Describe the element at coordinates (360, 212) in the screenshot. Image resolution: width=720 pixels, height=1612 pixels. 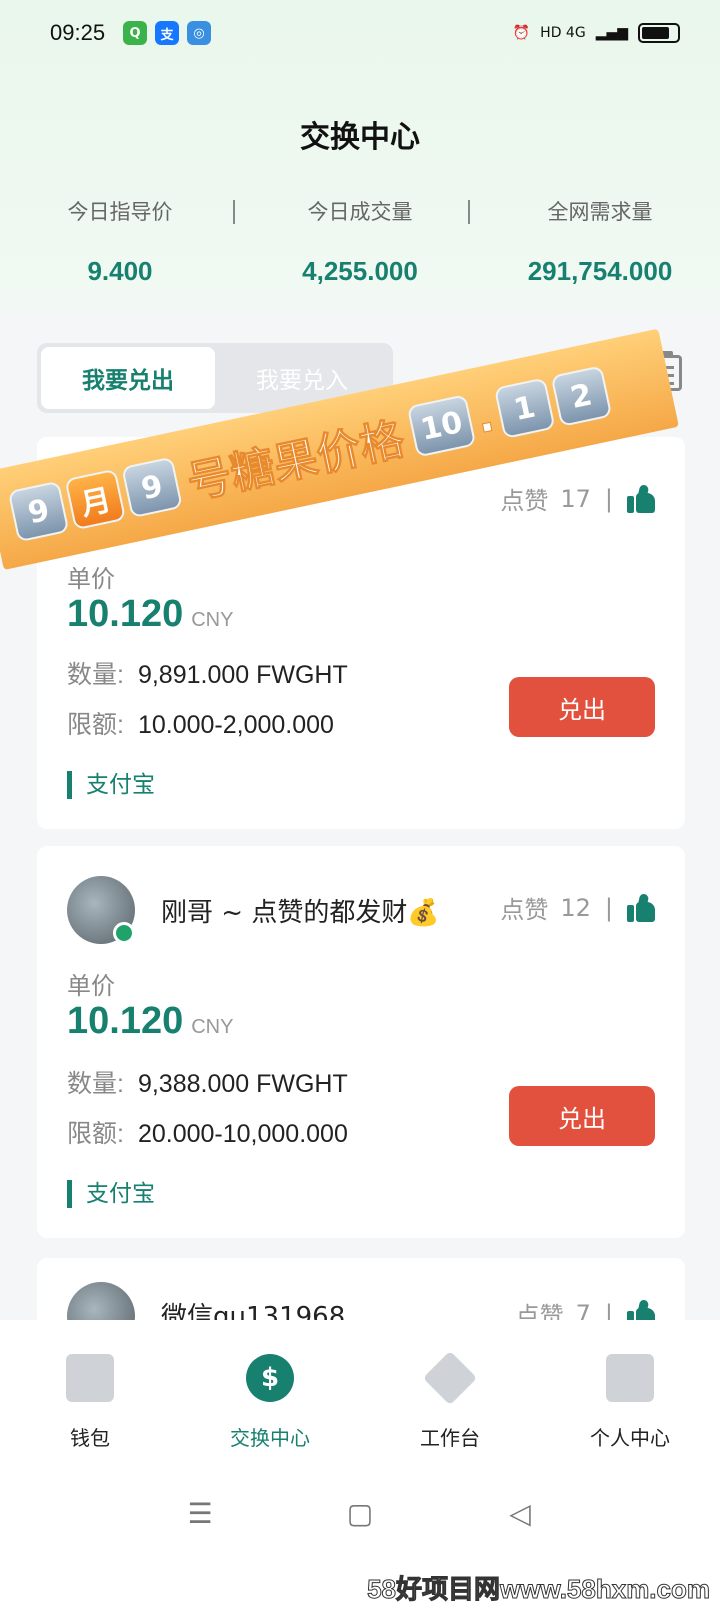
I see `stat-label: 今日成交量` at that location.